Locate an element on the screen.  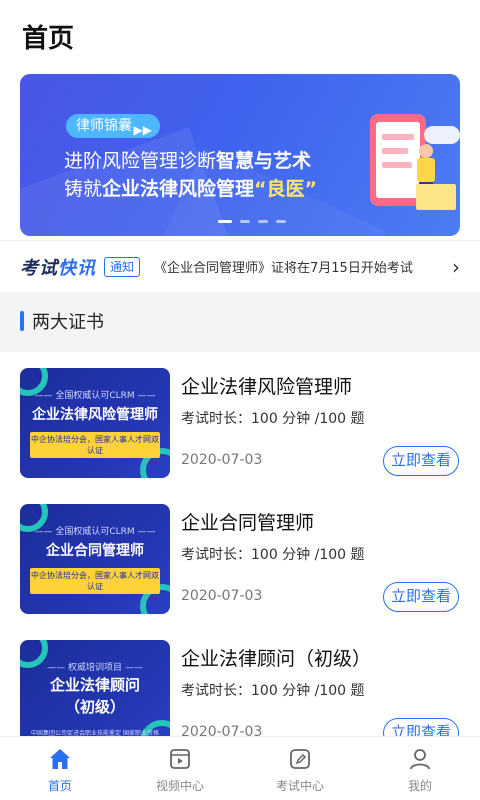
tab-label: 首页 is located at coordinates (59, 786).